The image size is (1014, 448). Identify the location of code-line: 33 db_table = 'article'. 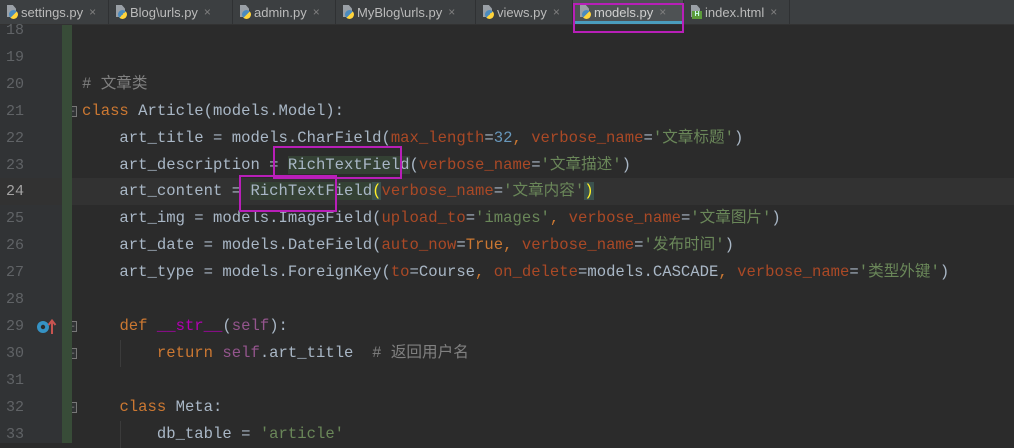
(507, 434).